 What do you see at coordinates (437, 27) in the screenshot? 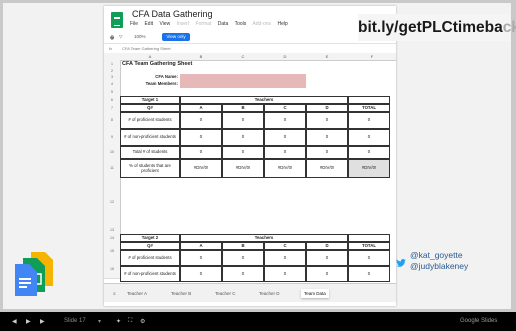
I see `bitly-link-banner: bit.ly/getPLCtimeback` at bounding box center [437, 27].